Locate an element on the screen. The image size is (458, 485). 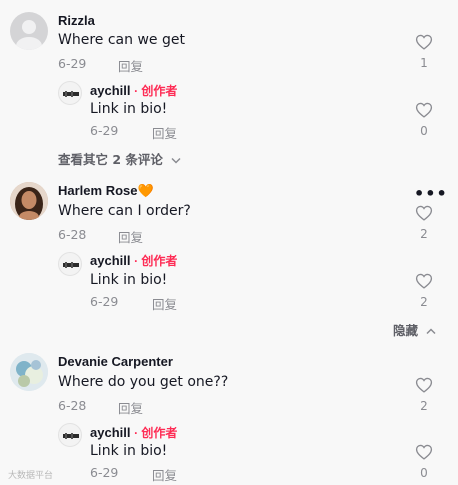
comment-author-name: Harlem Rose is located at coordinates (97, 190).